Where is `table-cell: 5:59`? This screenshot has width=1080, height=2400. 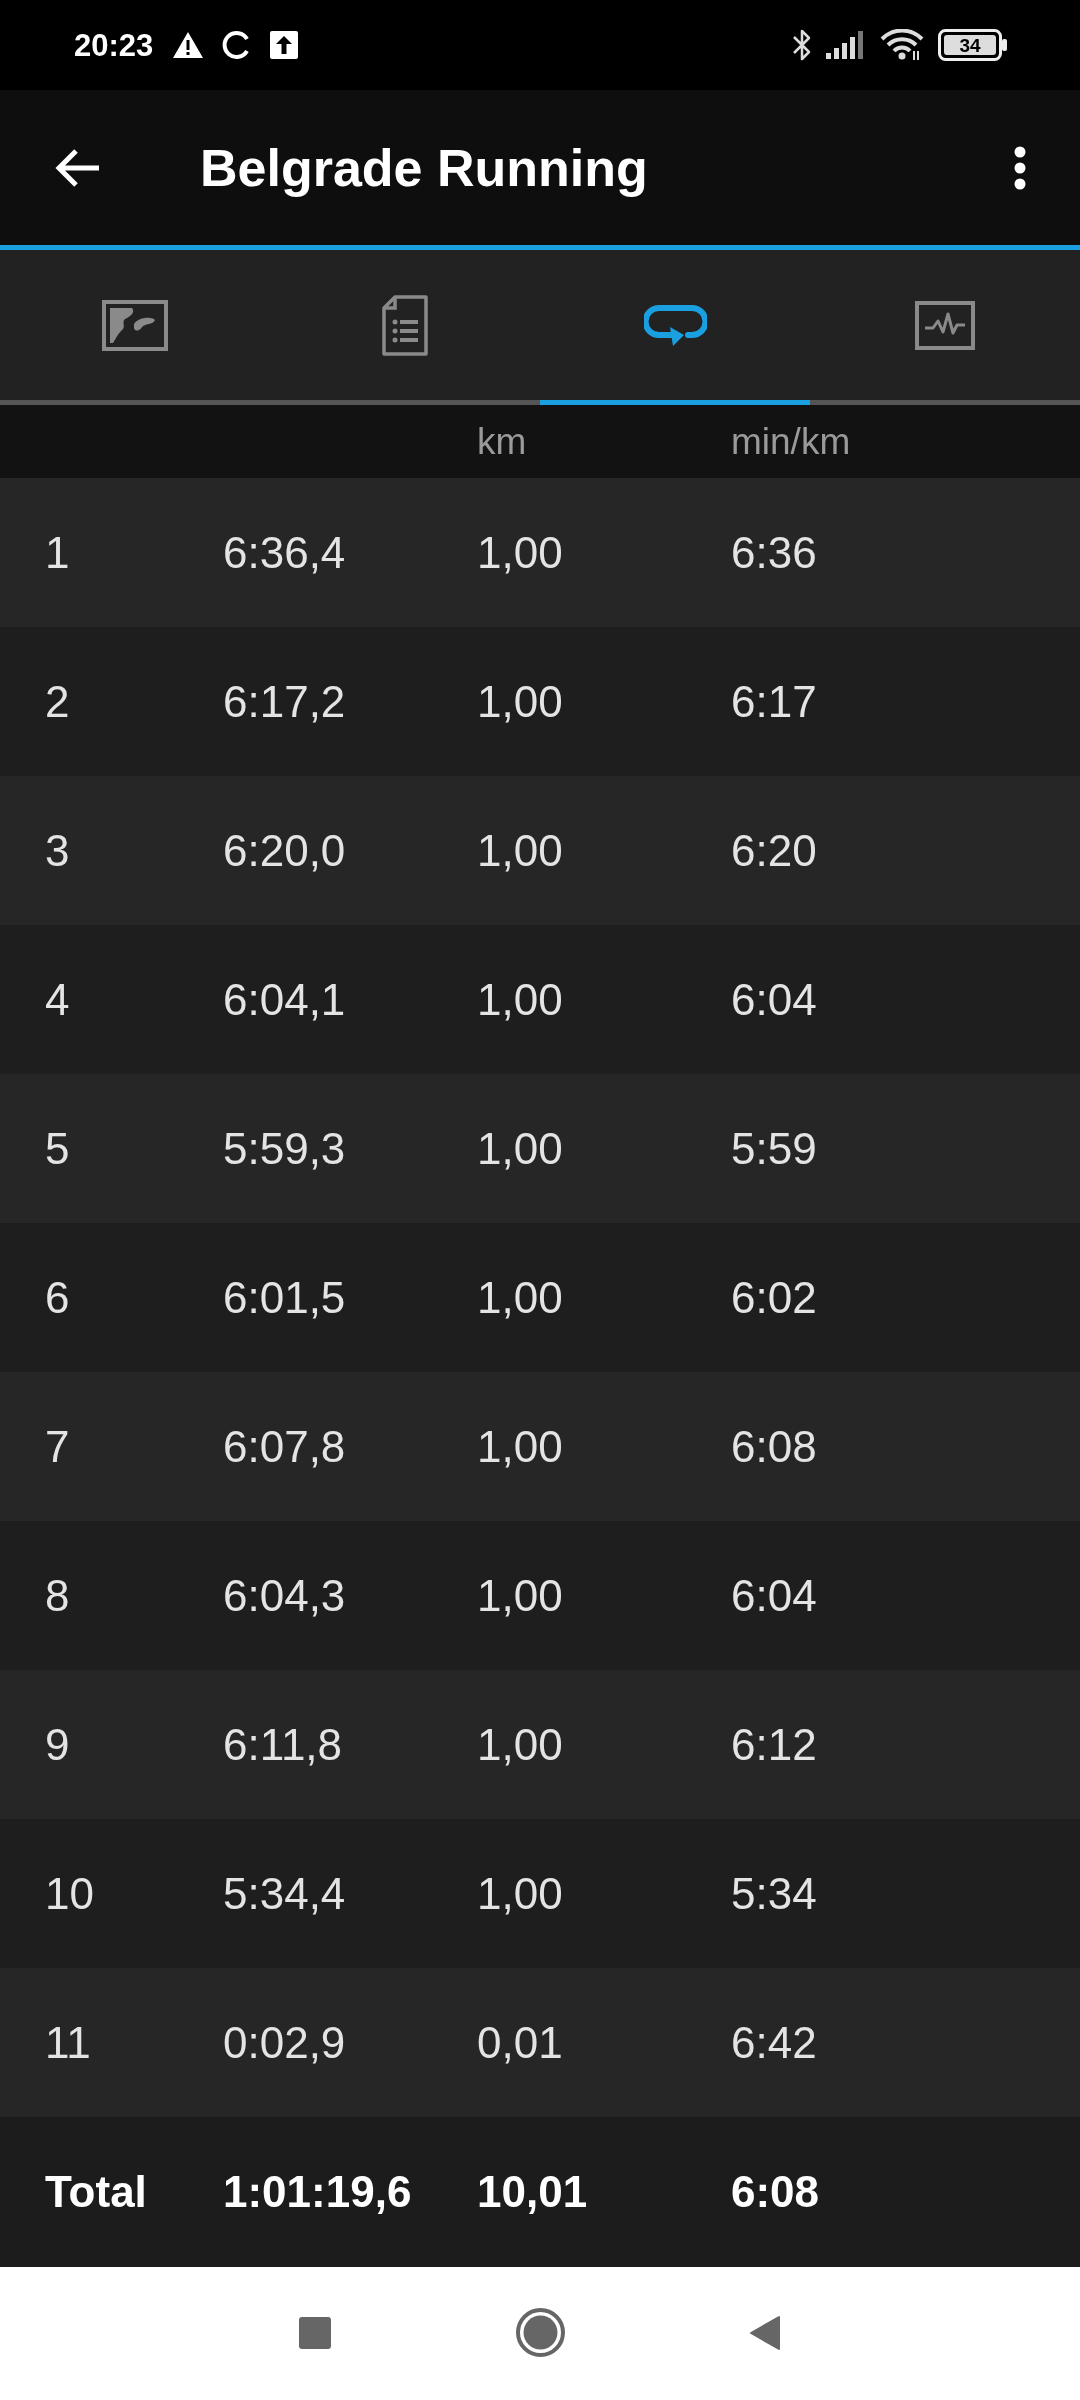 table-cell: 5:59 is located at coordinates (774, 1148).